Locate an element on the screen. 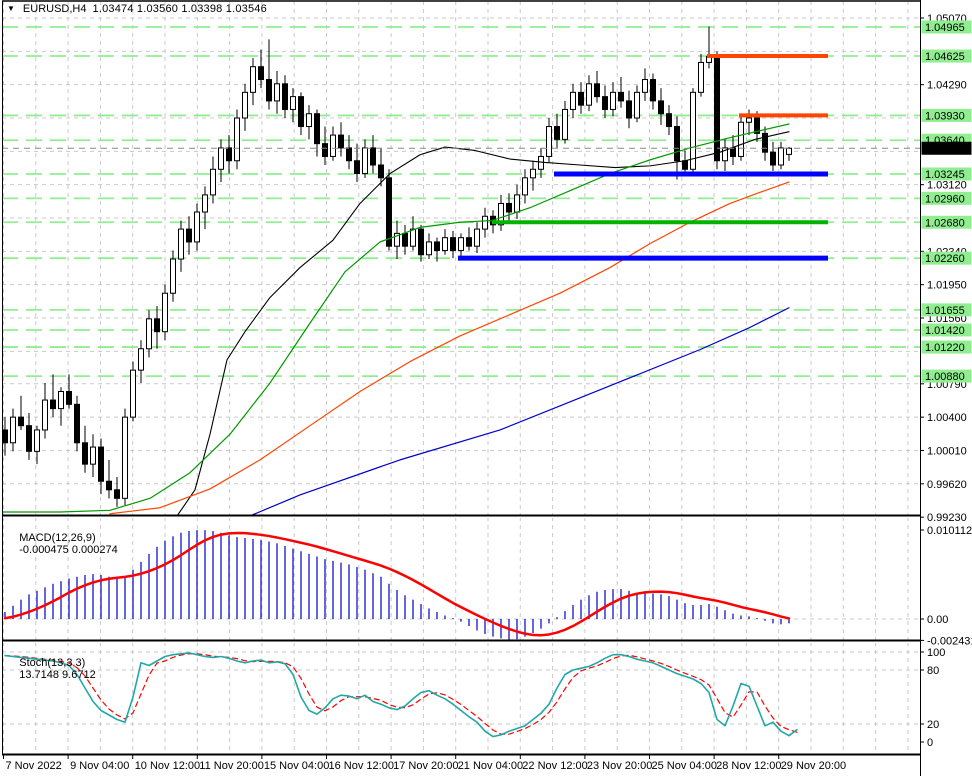 The image size is (972, 776). sr-price-label: 1.02260 is located at coordinates (945, 259).